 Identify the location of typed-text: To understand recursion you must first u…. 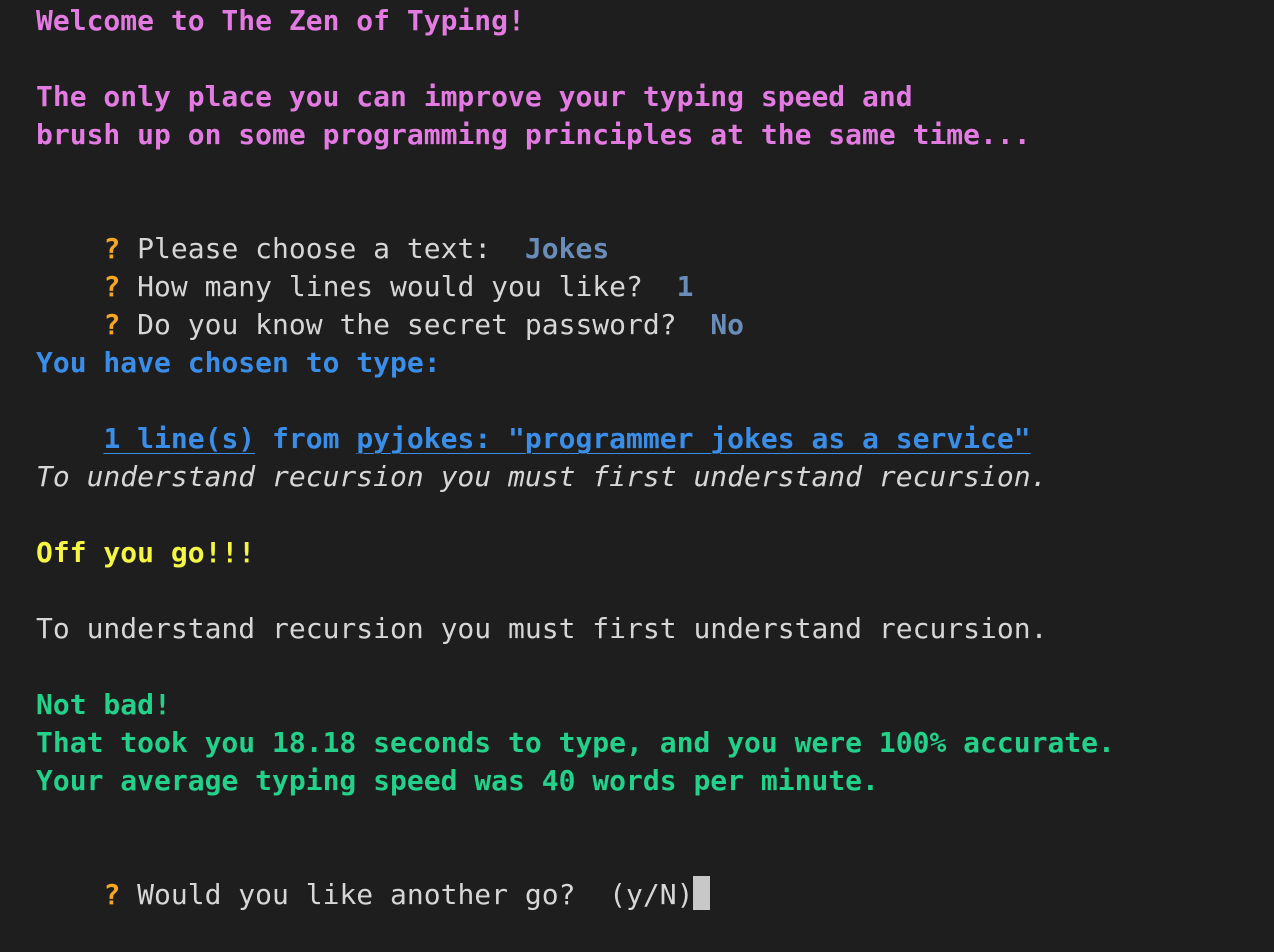
(542, 628).